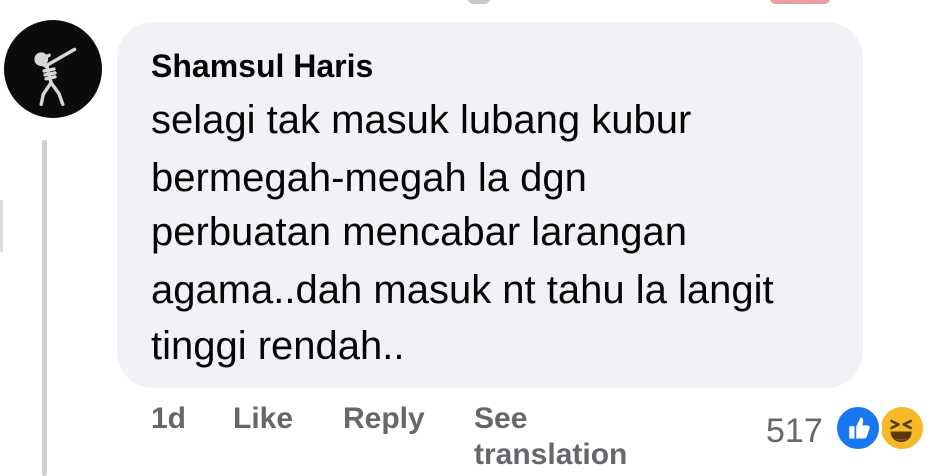  I want to click on comment-text-line: agama..dah masuk nt tahu la langit, so click(462, 290).